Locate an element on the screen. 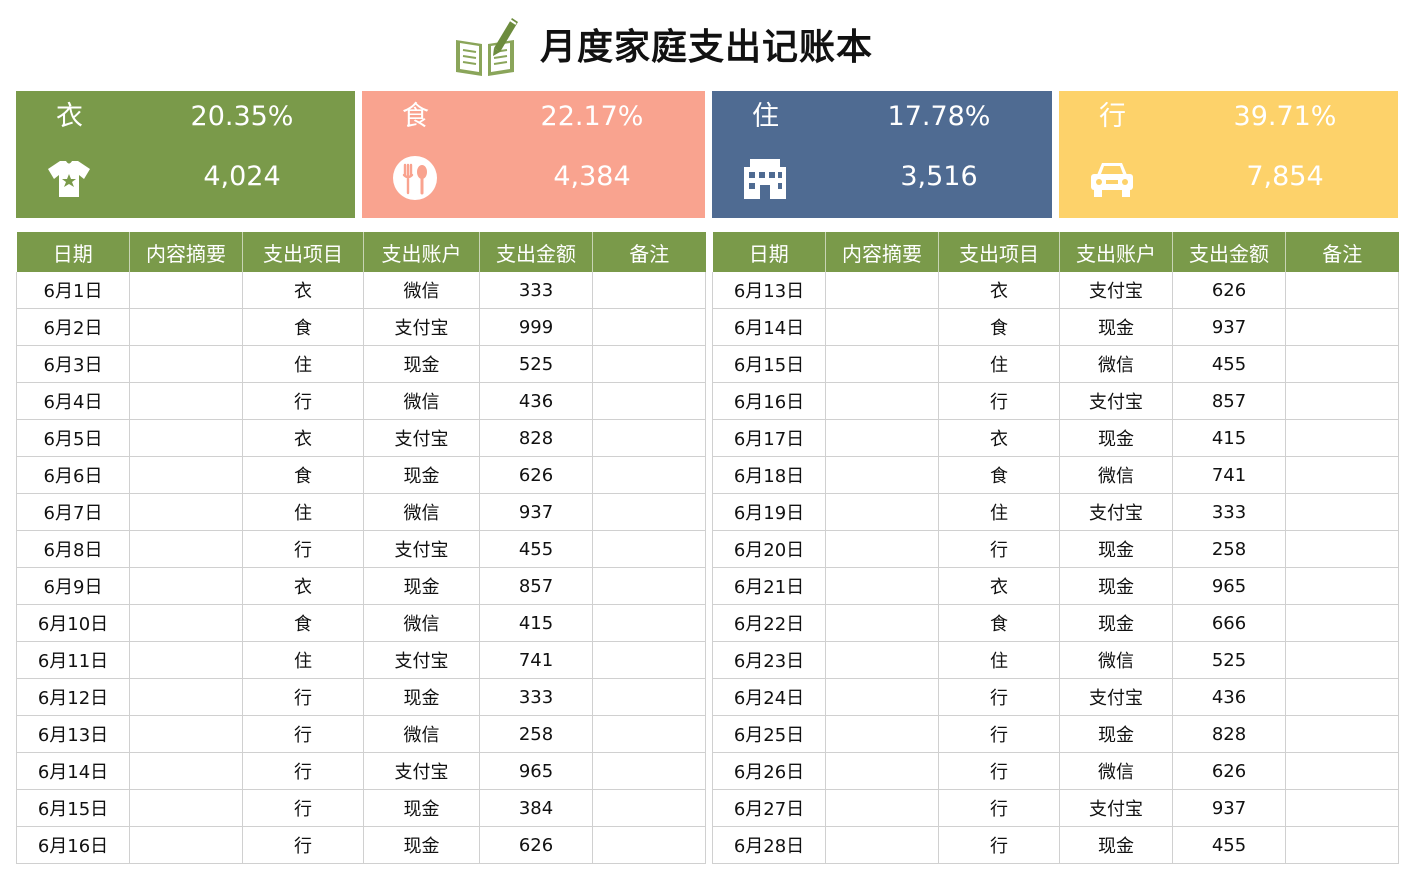 This screenshot has width=1414, height=876. cell-amount: 999 is located at coordinates (536, 327).